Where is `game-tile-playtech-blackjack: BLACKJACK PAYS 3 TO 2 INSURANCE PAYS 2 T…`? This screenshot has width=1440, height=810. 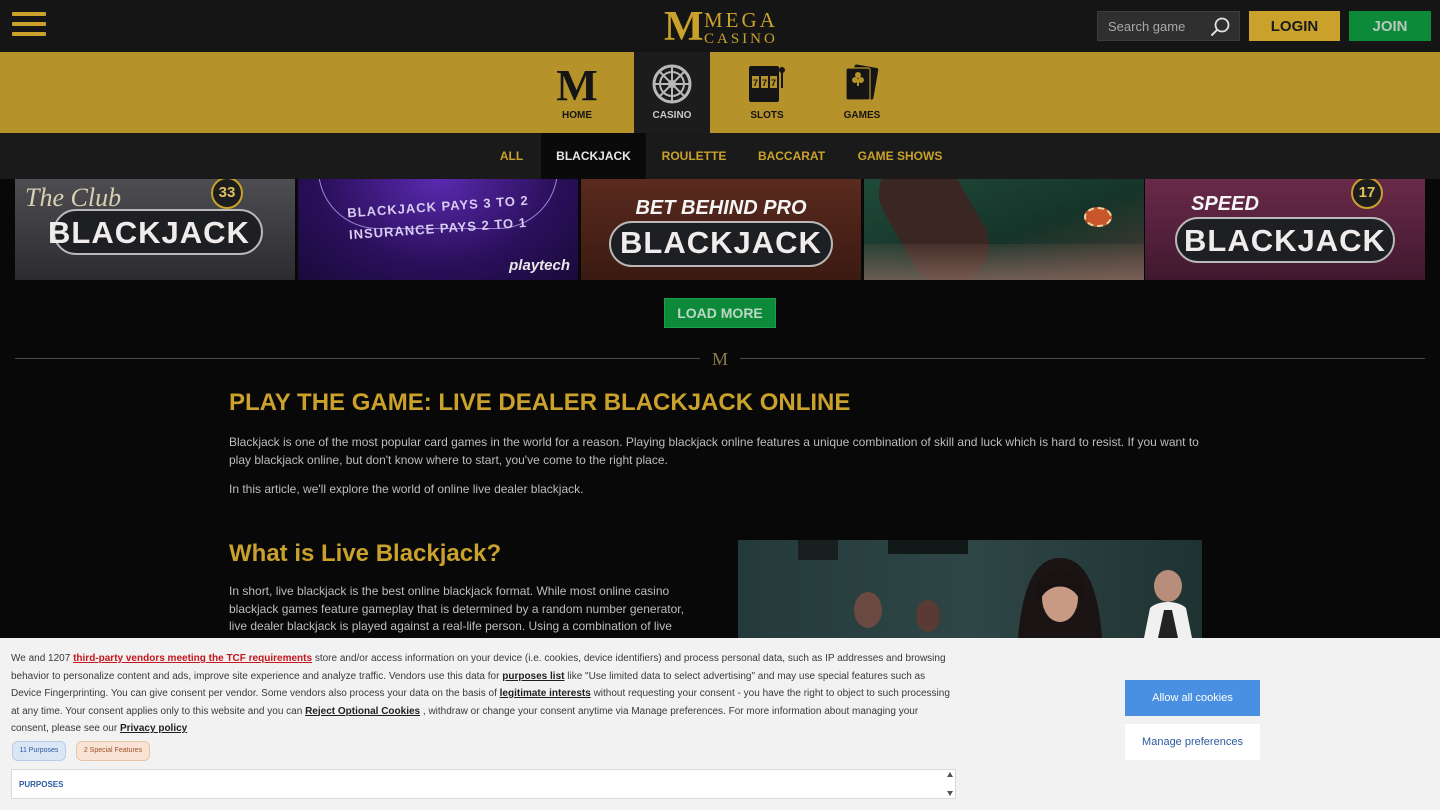
game-tile-playtech-blackjack: BLACKJACK PAYS 3 TO 2 INSURANCE PAYS 2 T… is located at coordinates (438, 229).